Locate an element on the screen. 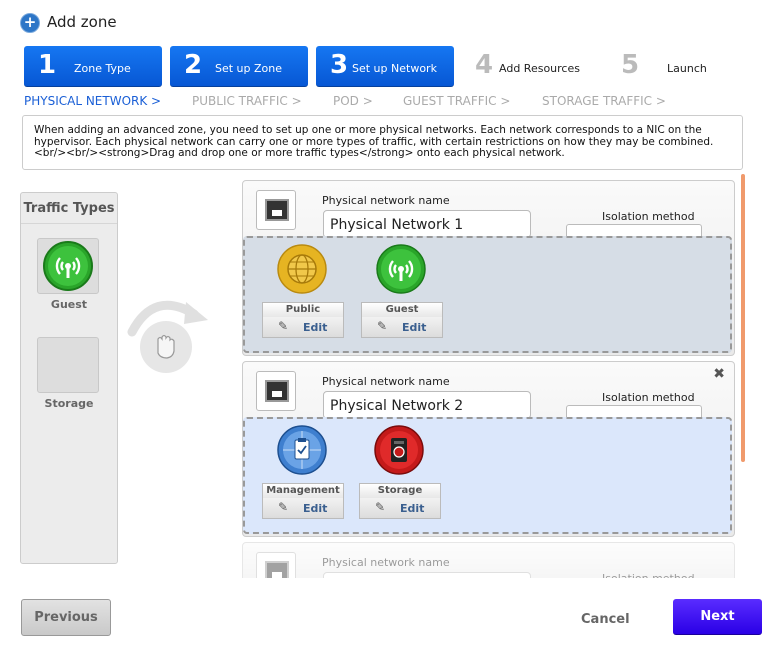  step-label: Launch is located at coordinates (687, 68).